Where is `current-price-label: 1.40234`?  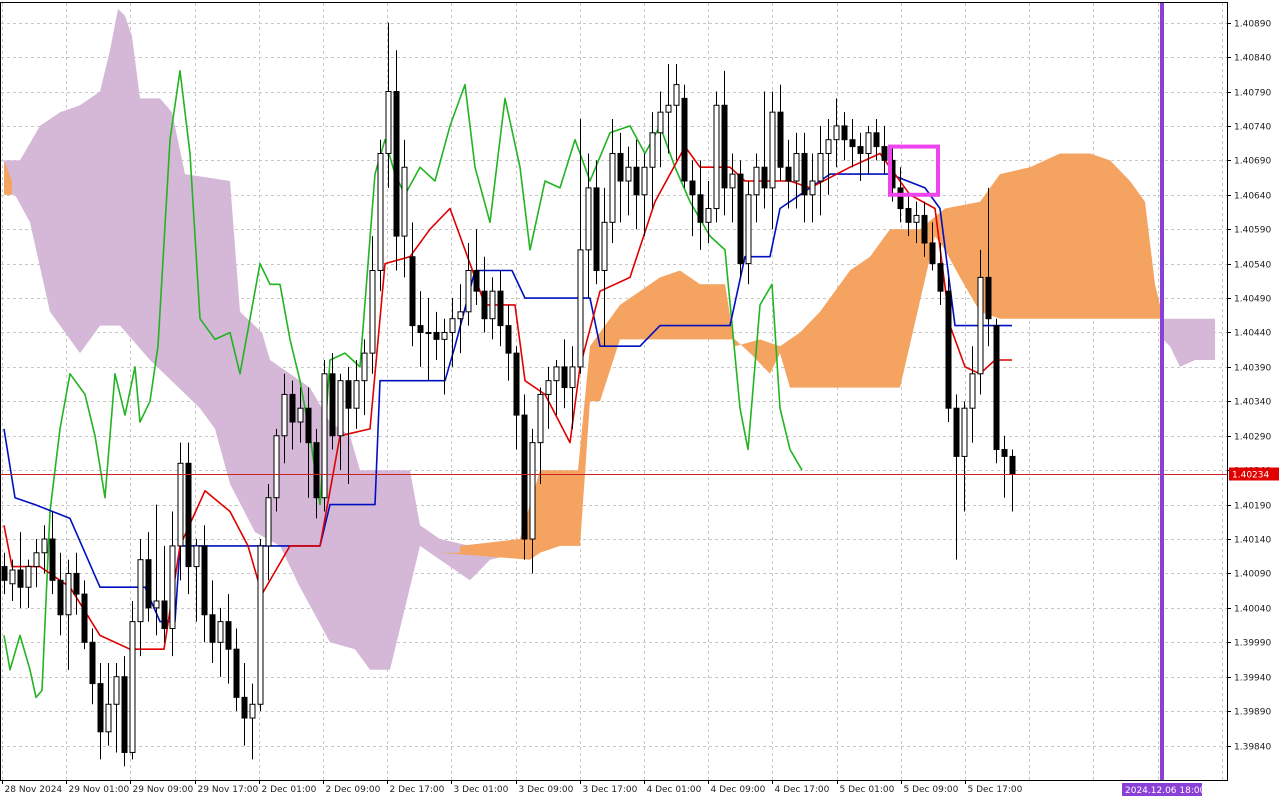
current-price-label: 1.40234 is located at coordinates (1250, 476).